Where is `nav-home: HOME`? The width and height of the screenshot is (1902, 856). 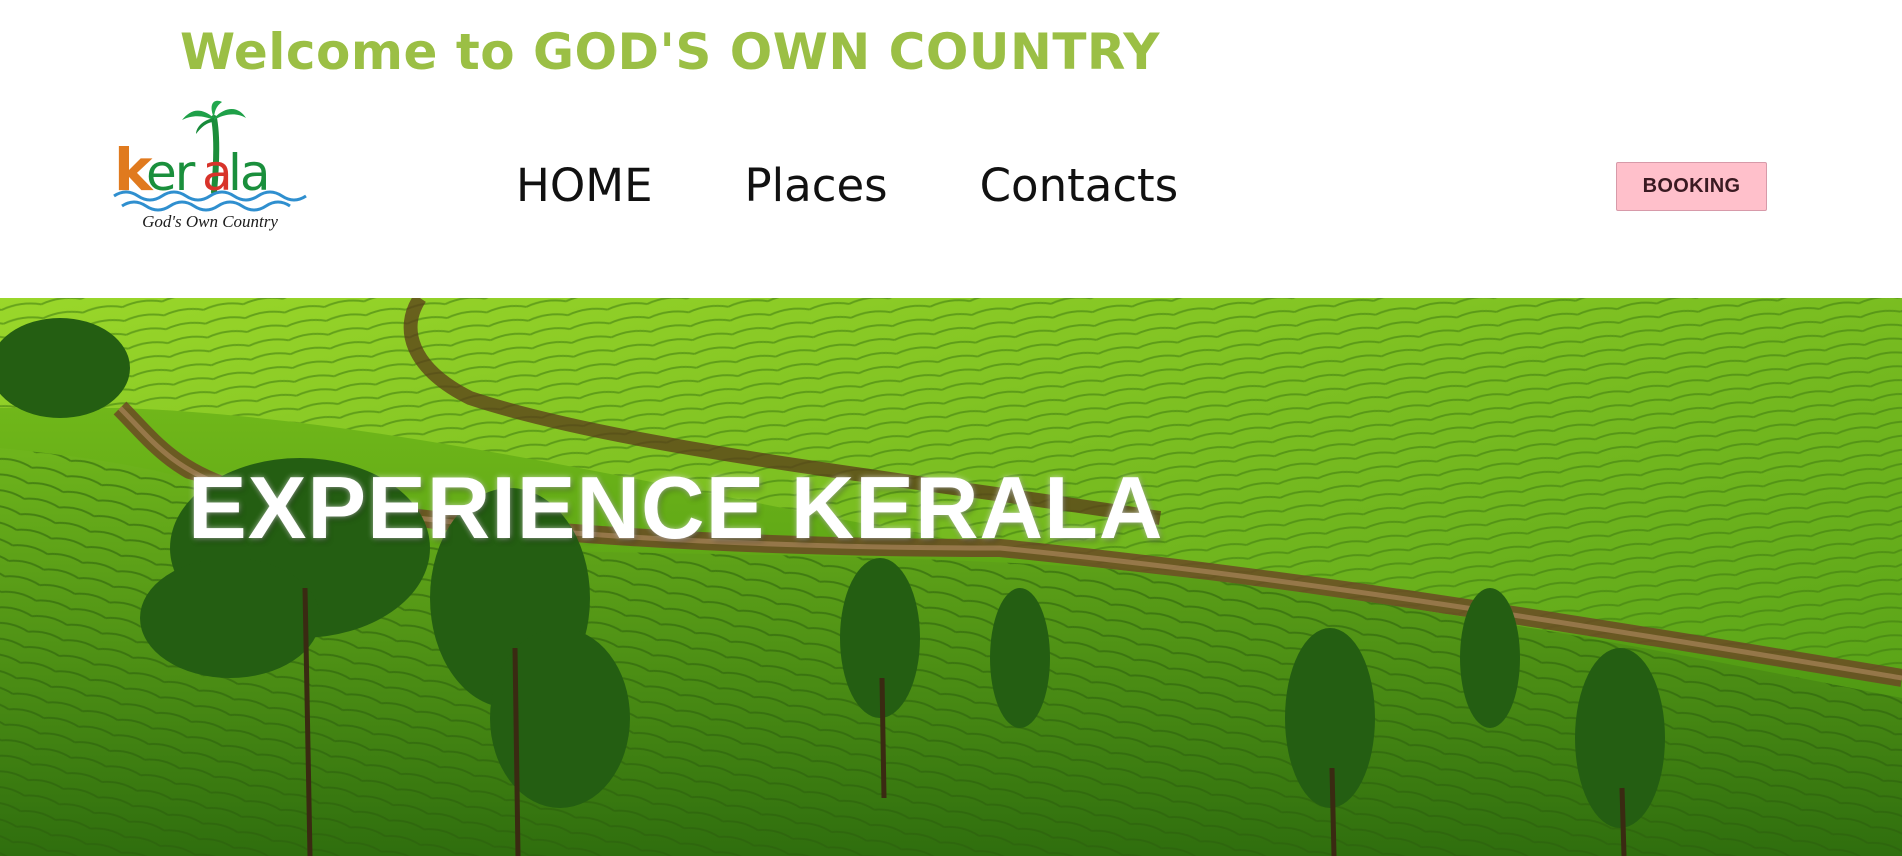
nav-home: HOME is located at coordinates (584, 186).